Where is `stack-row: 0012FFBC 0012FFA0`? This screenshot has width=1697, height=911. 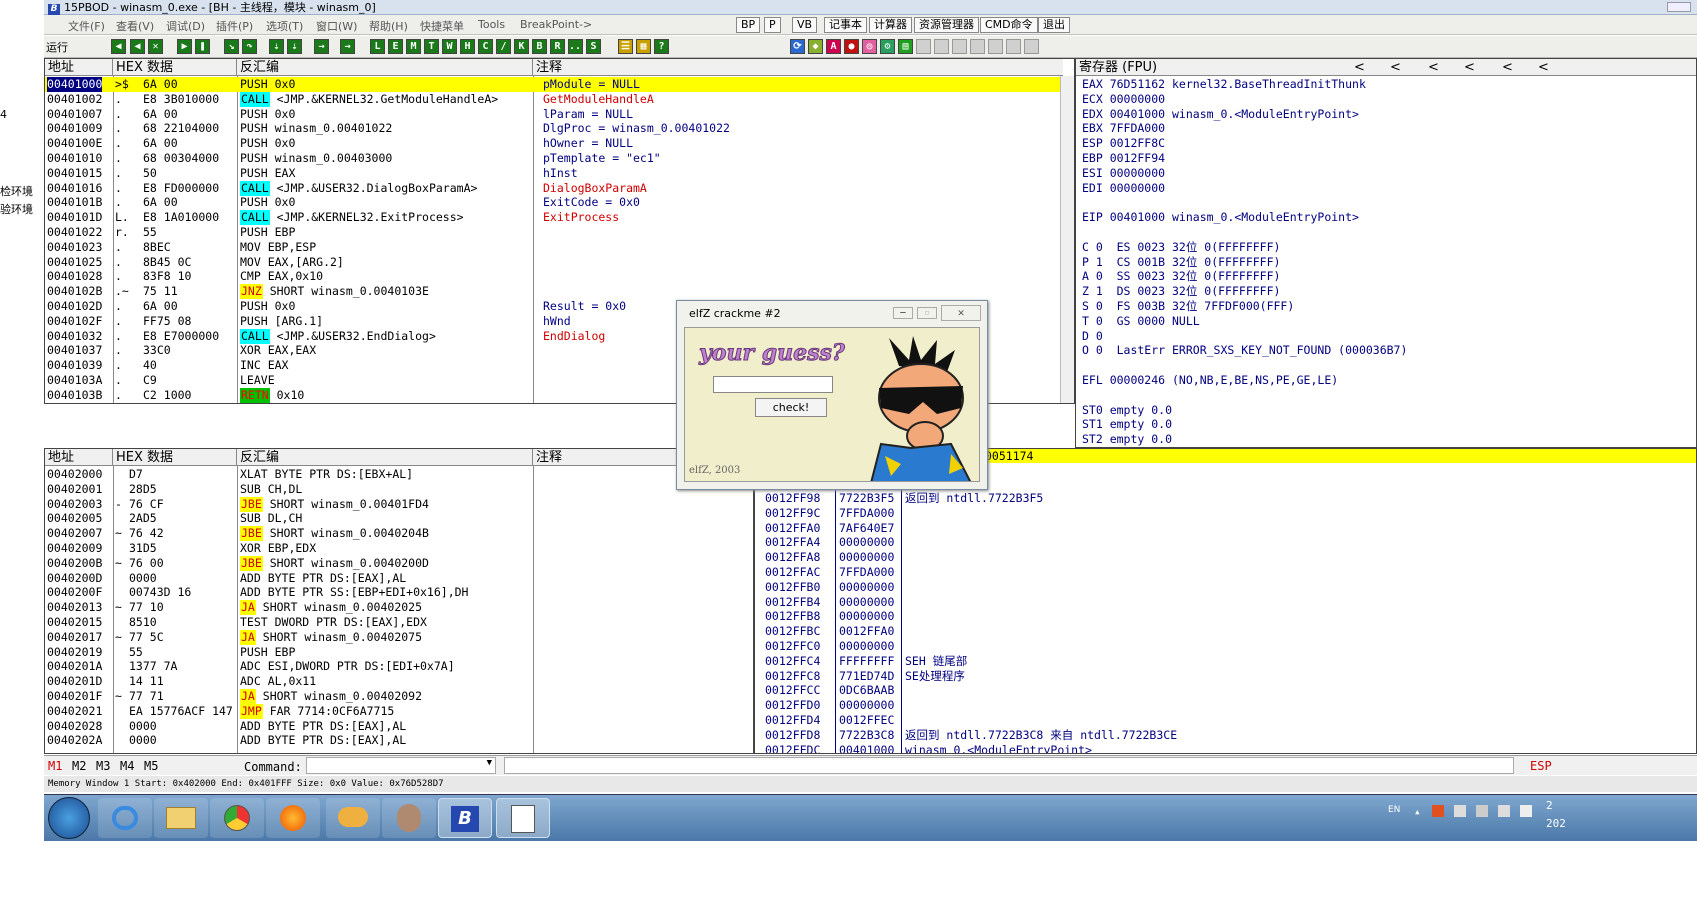 stack-row: 0012FFBC 0012FFA0 is located at coordinates (1220, 631).